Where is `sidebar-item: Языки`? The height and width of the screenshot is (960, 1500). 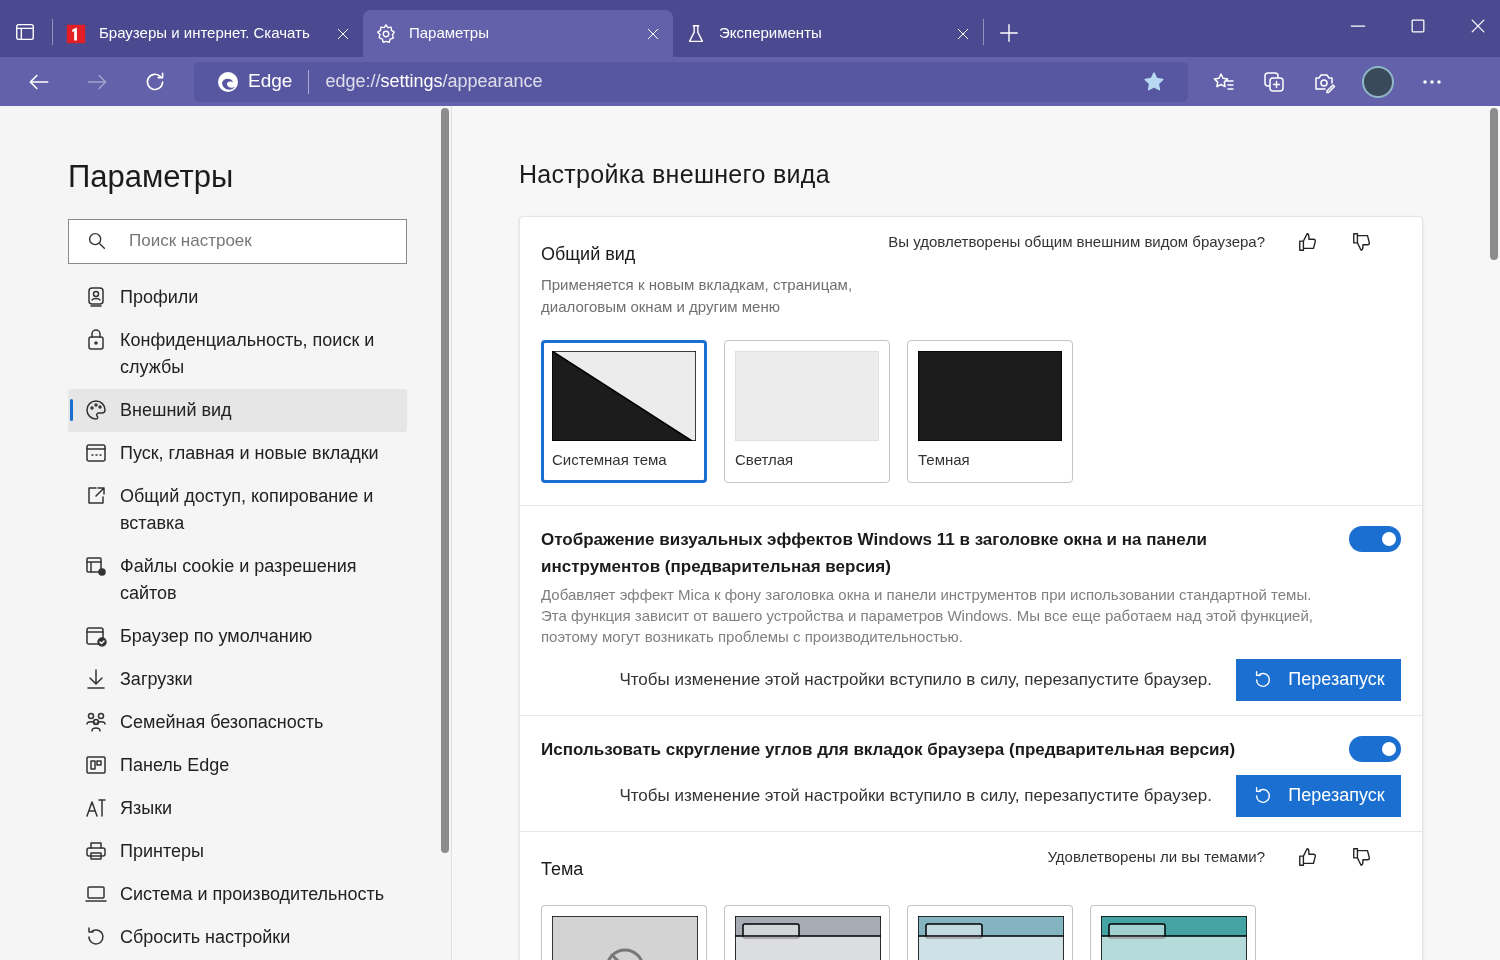 sidebar-item: Языки is located at coordinates (237, 808).